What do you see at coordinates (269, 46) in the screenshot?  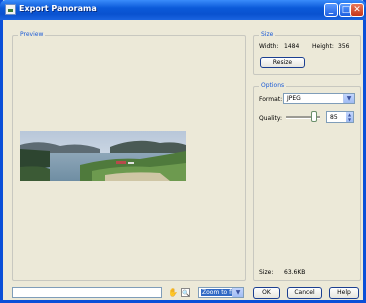 I see `width-label: Width:` at bounding box center [269, 46].